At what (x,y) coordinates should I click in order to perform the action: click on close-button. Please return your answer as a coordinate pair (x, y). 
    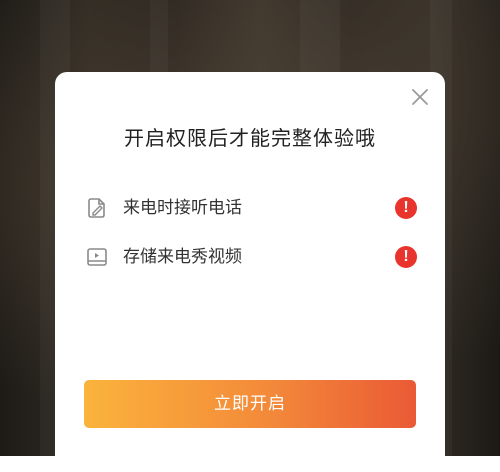
    Looking at the image, I should click on (420, 97).